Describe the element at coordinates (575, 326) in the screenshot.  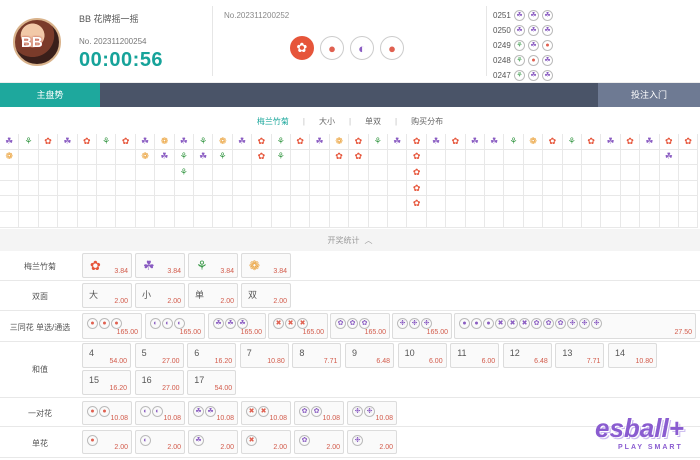
I see `bet-triple-6: ● ● ● ✖ ✖ ✖ ✿ ✿ ✿ ❉ ❉ ❉ 27.50` at that location.